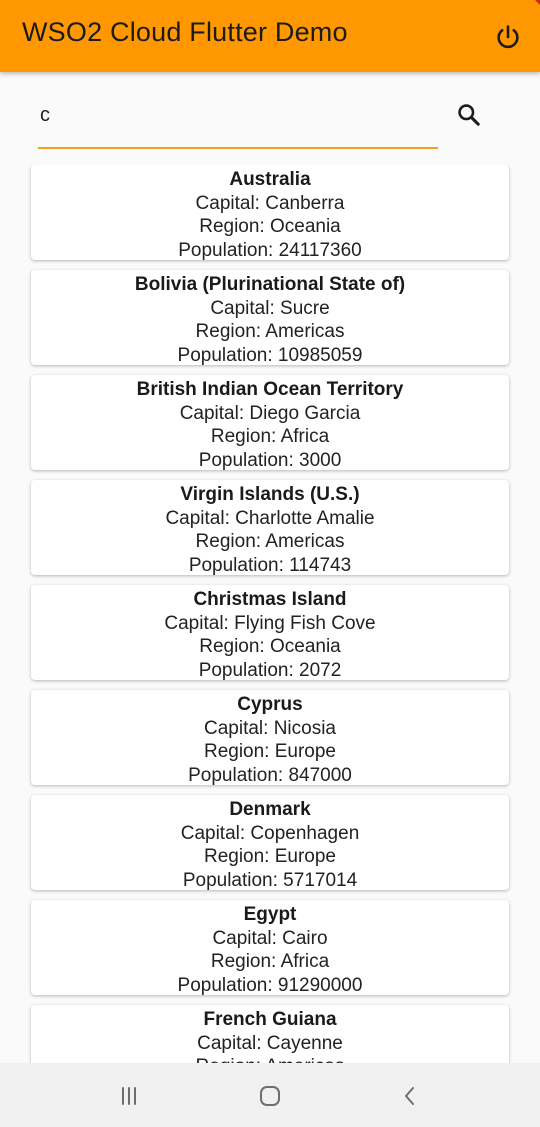 This screenshot has width=540, height=1127. I want to click on country-population: Population: 114743, so click(270, 565).